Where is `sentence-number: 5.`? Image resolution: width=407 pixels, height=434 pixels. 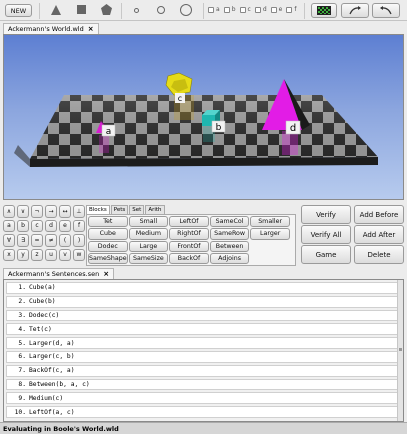
sentence-number: 5. is located at coordinates (22, 343).